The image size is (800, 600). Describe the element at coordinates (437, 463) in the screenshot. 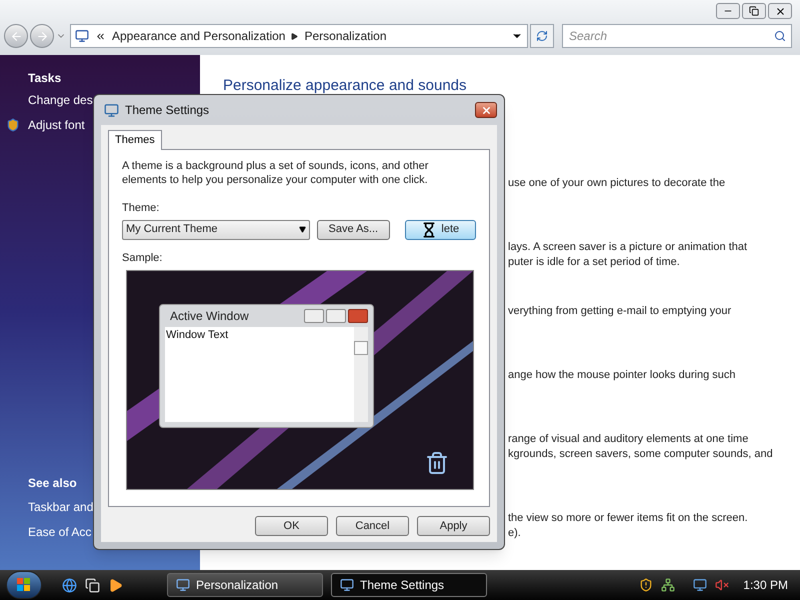

I see `recycle-bin-icon` at that location.